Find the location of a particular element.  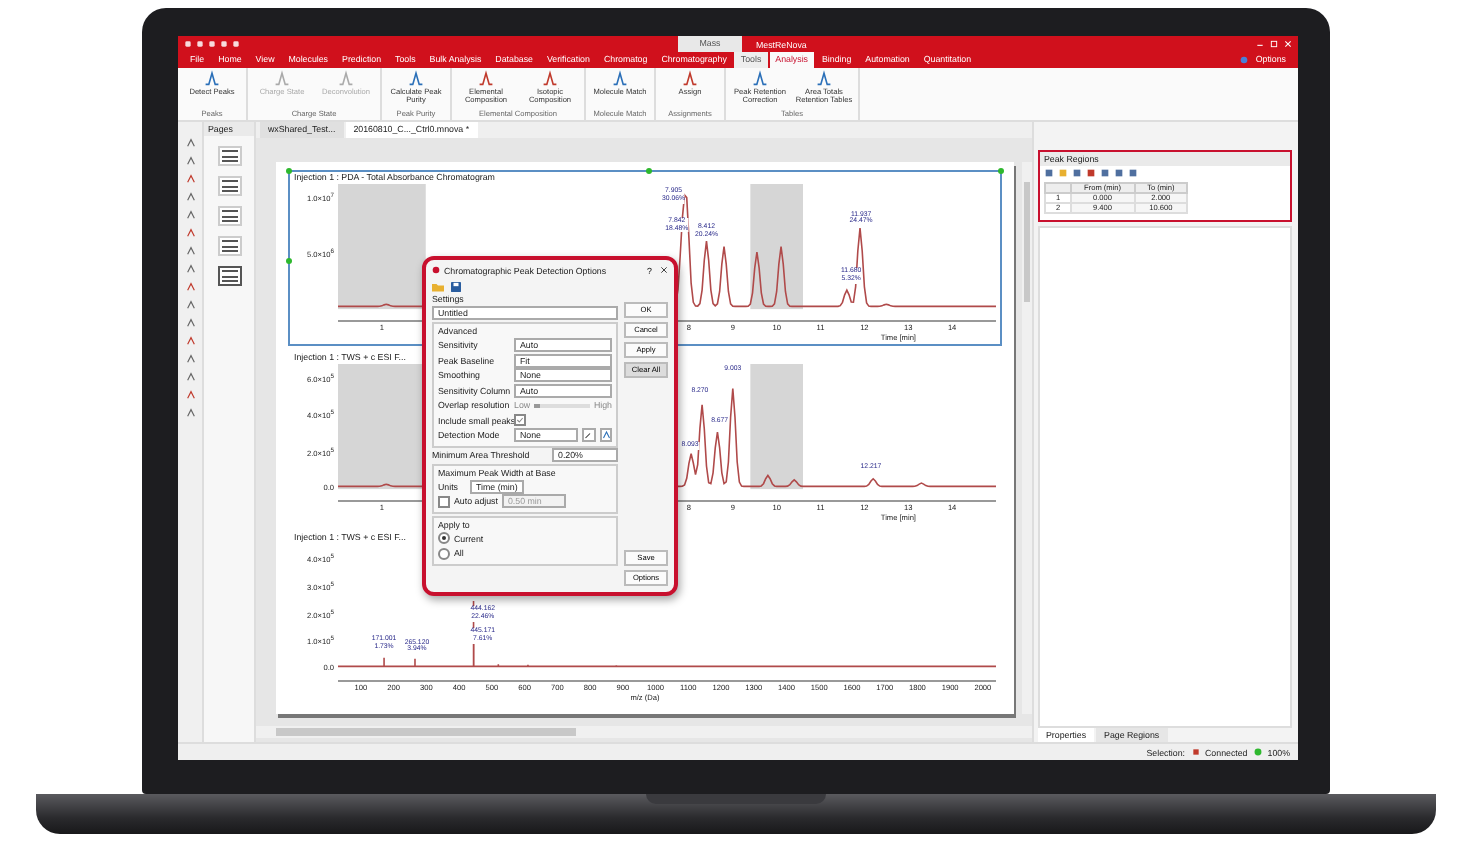

page-thumbnail is located at coordinates (229, 276).